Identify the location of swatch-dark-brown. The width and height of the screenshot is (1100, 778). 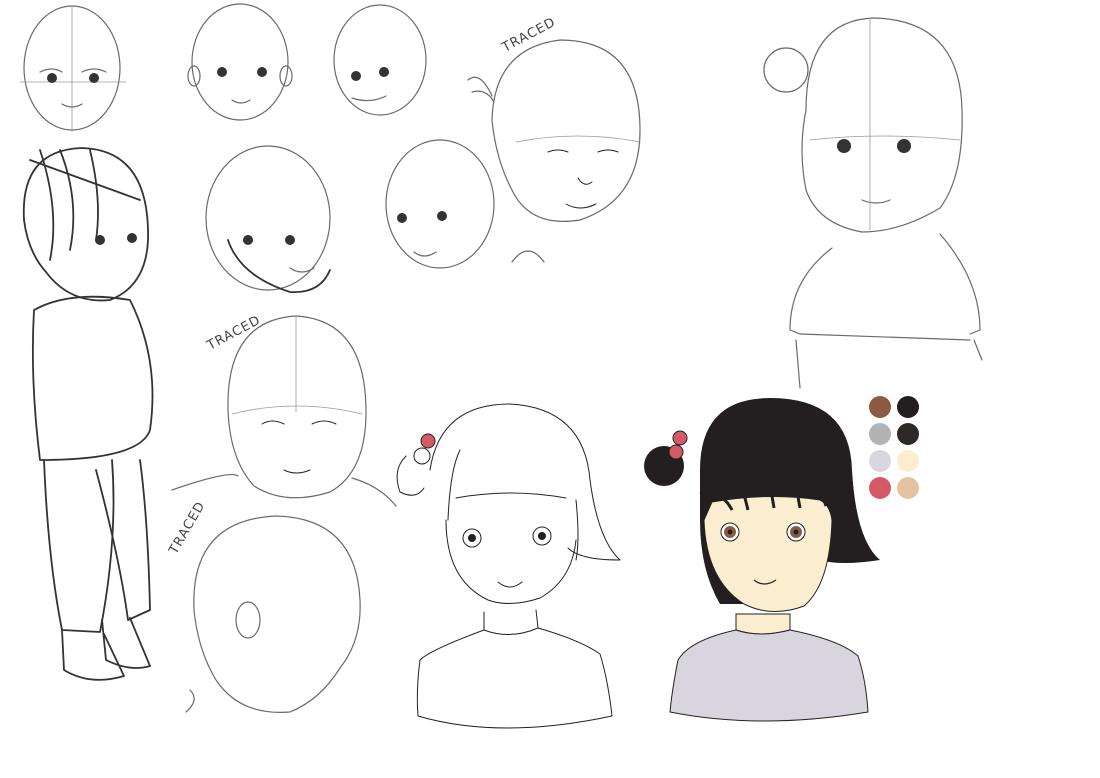
(908, 434).